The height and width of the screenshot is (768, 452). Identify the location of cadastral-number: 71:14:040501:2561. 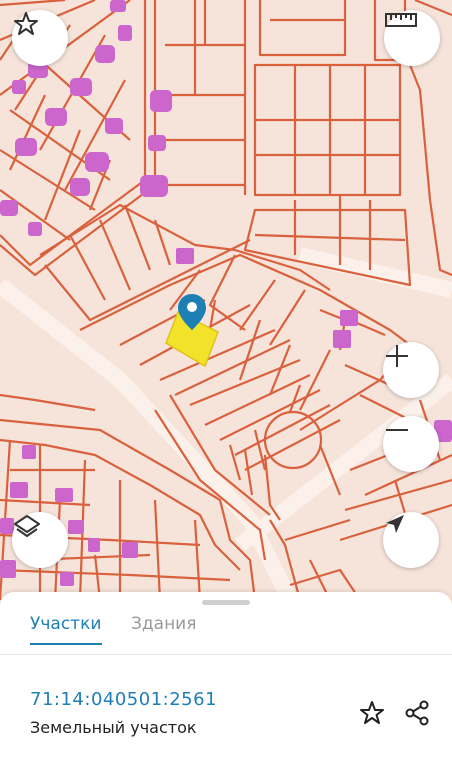
(123, 699).